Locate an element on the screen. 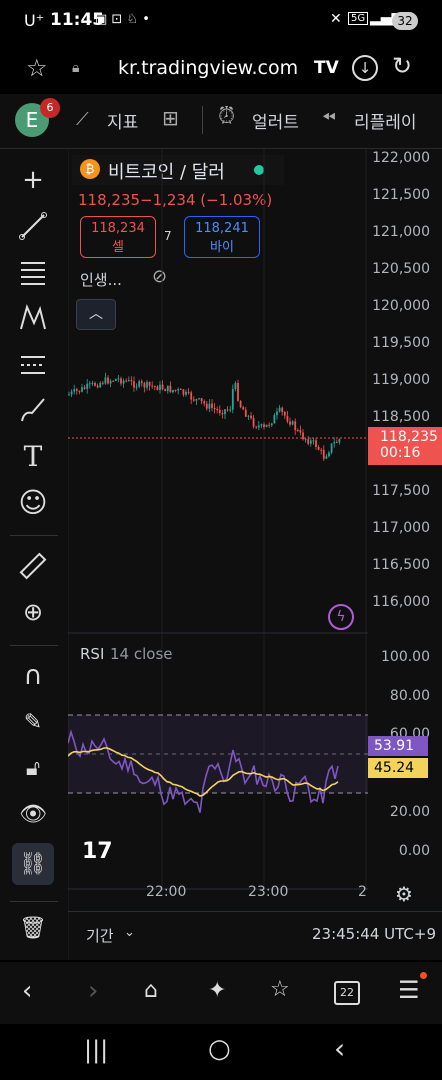 Image resolution: width=442 pixels, height=1080 pixels. rsi-title: RSI is located at coordinates (92, 654).